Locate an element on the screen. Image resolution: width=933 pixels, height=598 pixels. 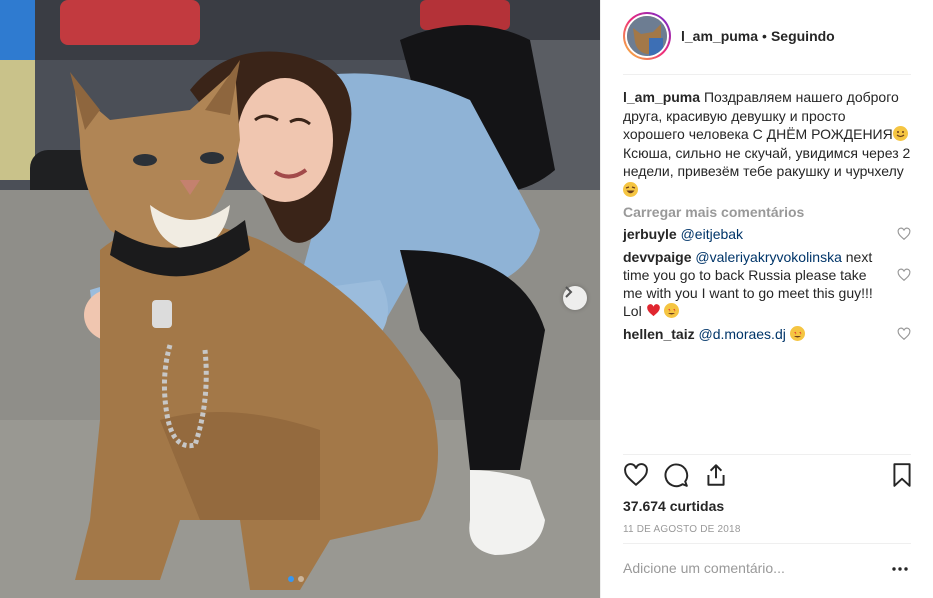
following-button: Seguindo is located at coordinates (803, 36).